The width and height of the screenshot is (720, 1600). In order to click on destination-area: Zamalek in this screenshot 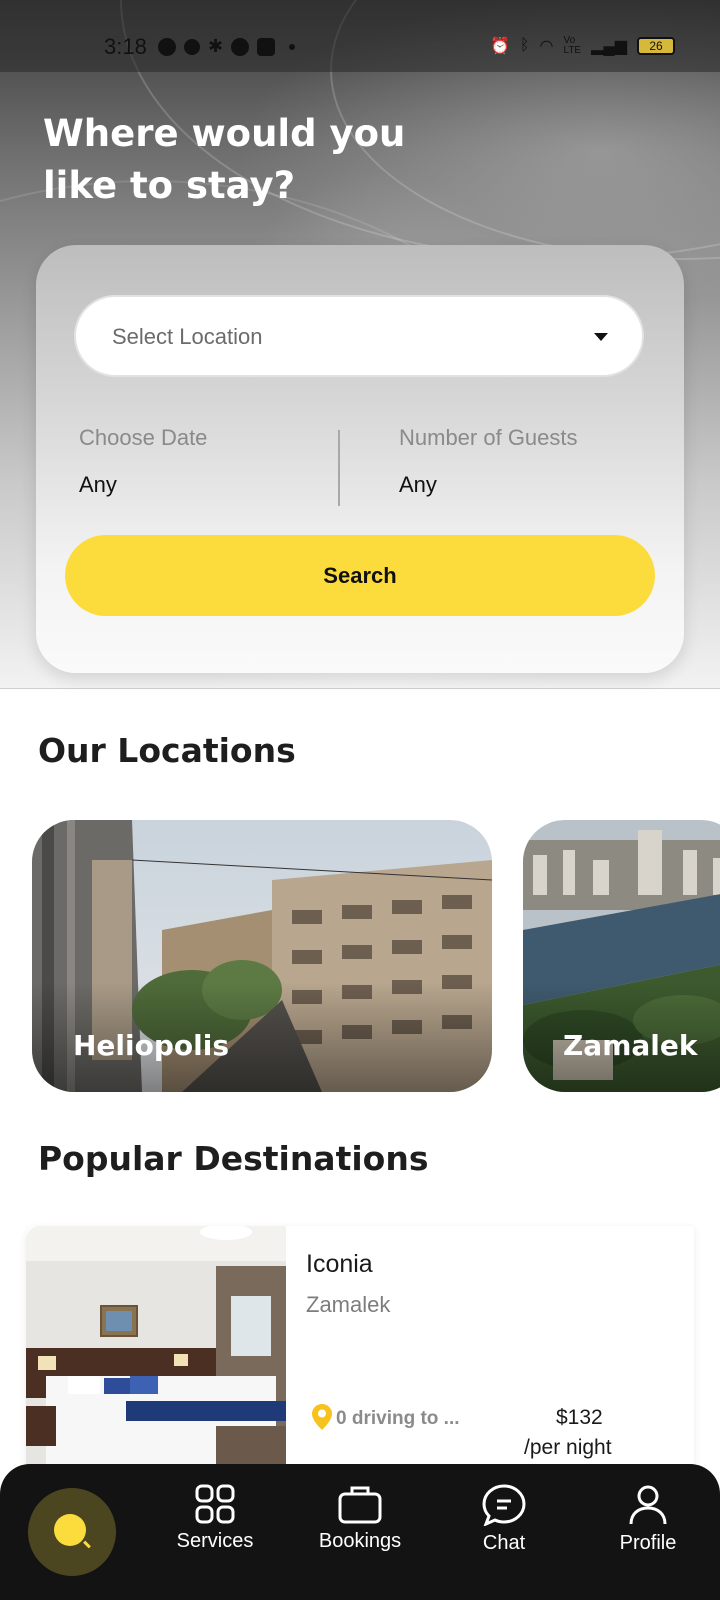, I will do `click(348, 1304)`.